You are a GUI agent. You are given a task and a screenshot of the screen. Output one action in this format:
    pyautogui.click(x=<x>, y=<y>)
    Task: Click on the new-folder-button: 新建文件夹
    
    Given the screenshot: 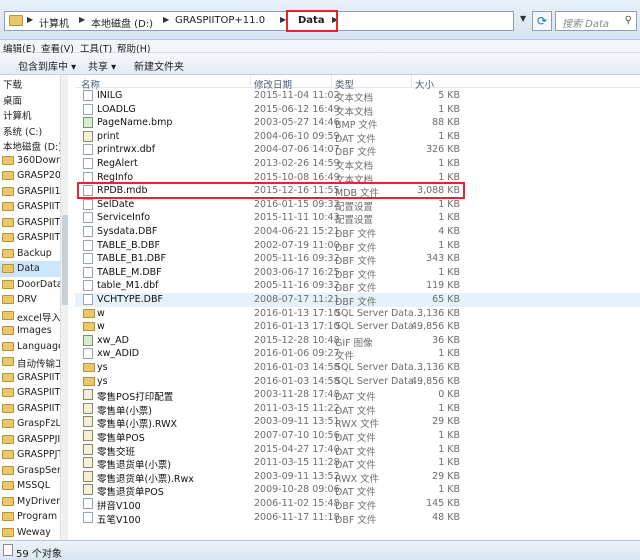 What is the action you would take?
    pyautogui.click(x=159, y=65)
    